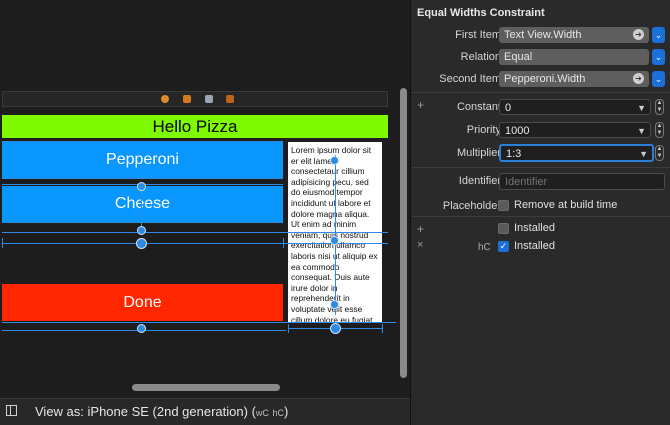 This screenshot has width=670, height=425. Describe the element at coordinates (659, 153) in the screenshot. I see `multiplier-stepper: ▲ ▼` at that location.